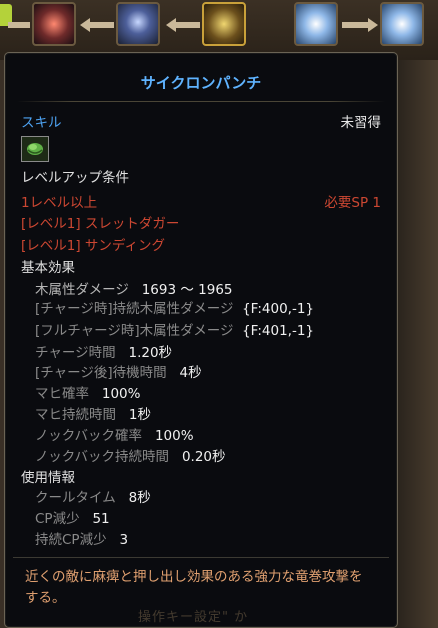 The image size is (438, 628). What do you see at coordinates (41, 123) in the screenshot?
I see `skill-type-label: スキル` at bounding box center [41, 123].